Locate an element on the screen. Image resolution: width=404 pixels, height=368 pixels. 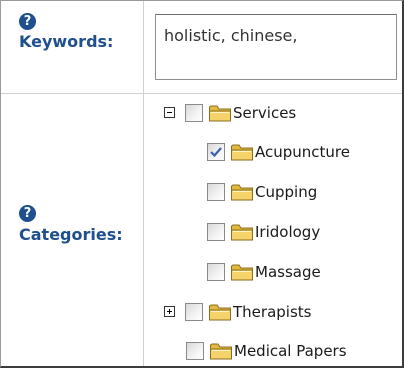
tree-node-services: Services is located at coordinates (201, 113).